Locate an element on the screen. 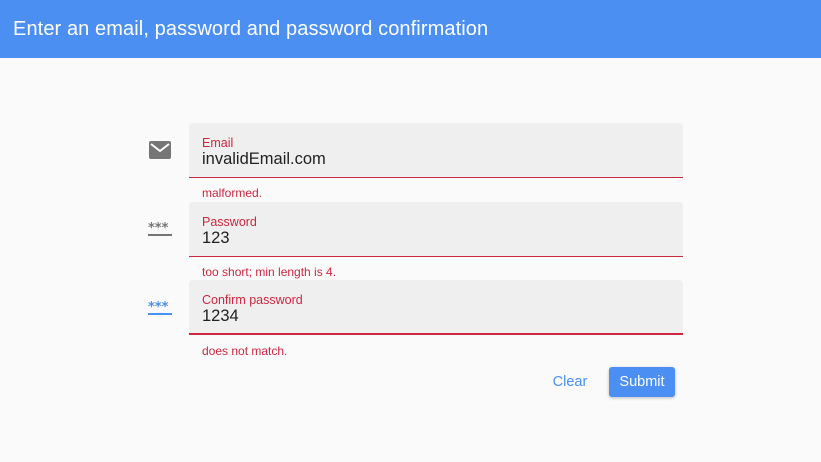 The height and width of the screenshot is (462, 821). email-field: Email invalidEmail.com is located at coordinates (436, 150).